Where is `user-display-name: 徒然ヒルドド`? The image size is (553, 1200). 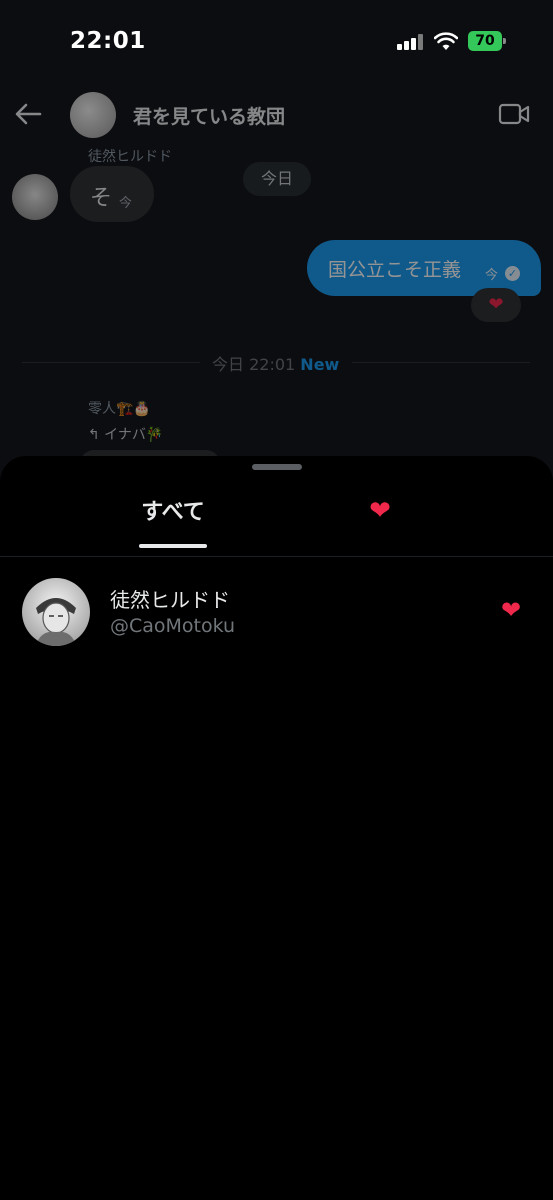 user-display-name: 徒然ヒルドド is located at coordinates (170, 600).